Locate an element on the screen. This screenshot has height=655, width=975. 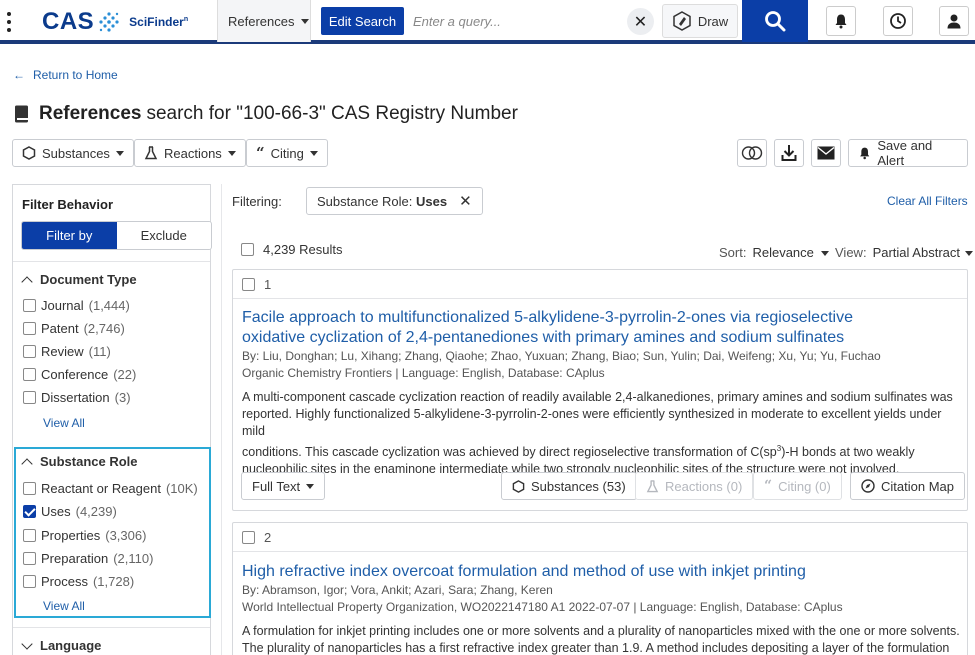
substances-dropdown: Substances is located at coordinates (73, 153).